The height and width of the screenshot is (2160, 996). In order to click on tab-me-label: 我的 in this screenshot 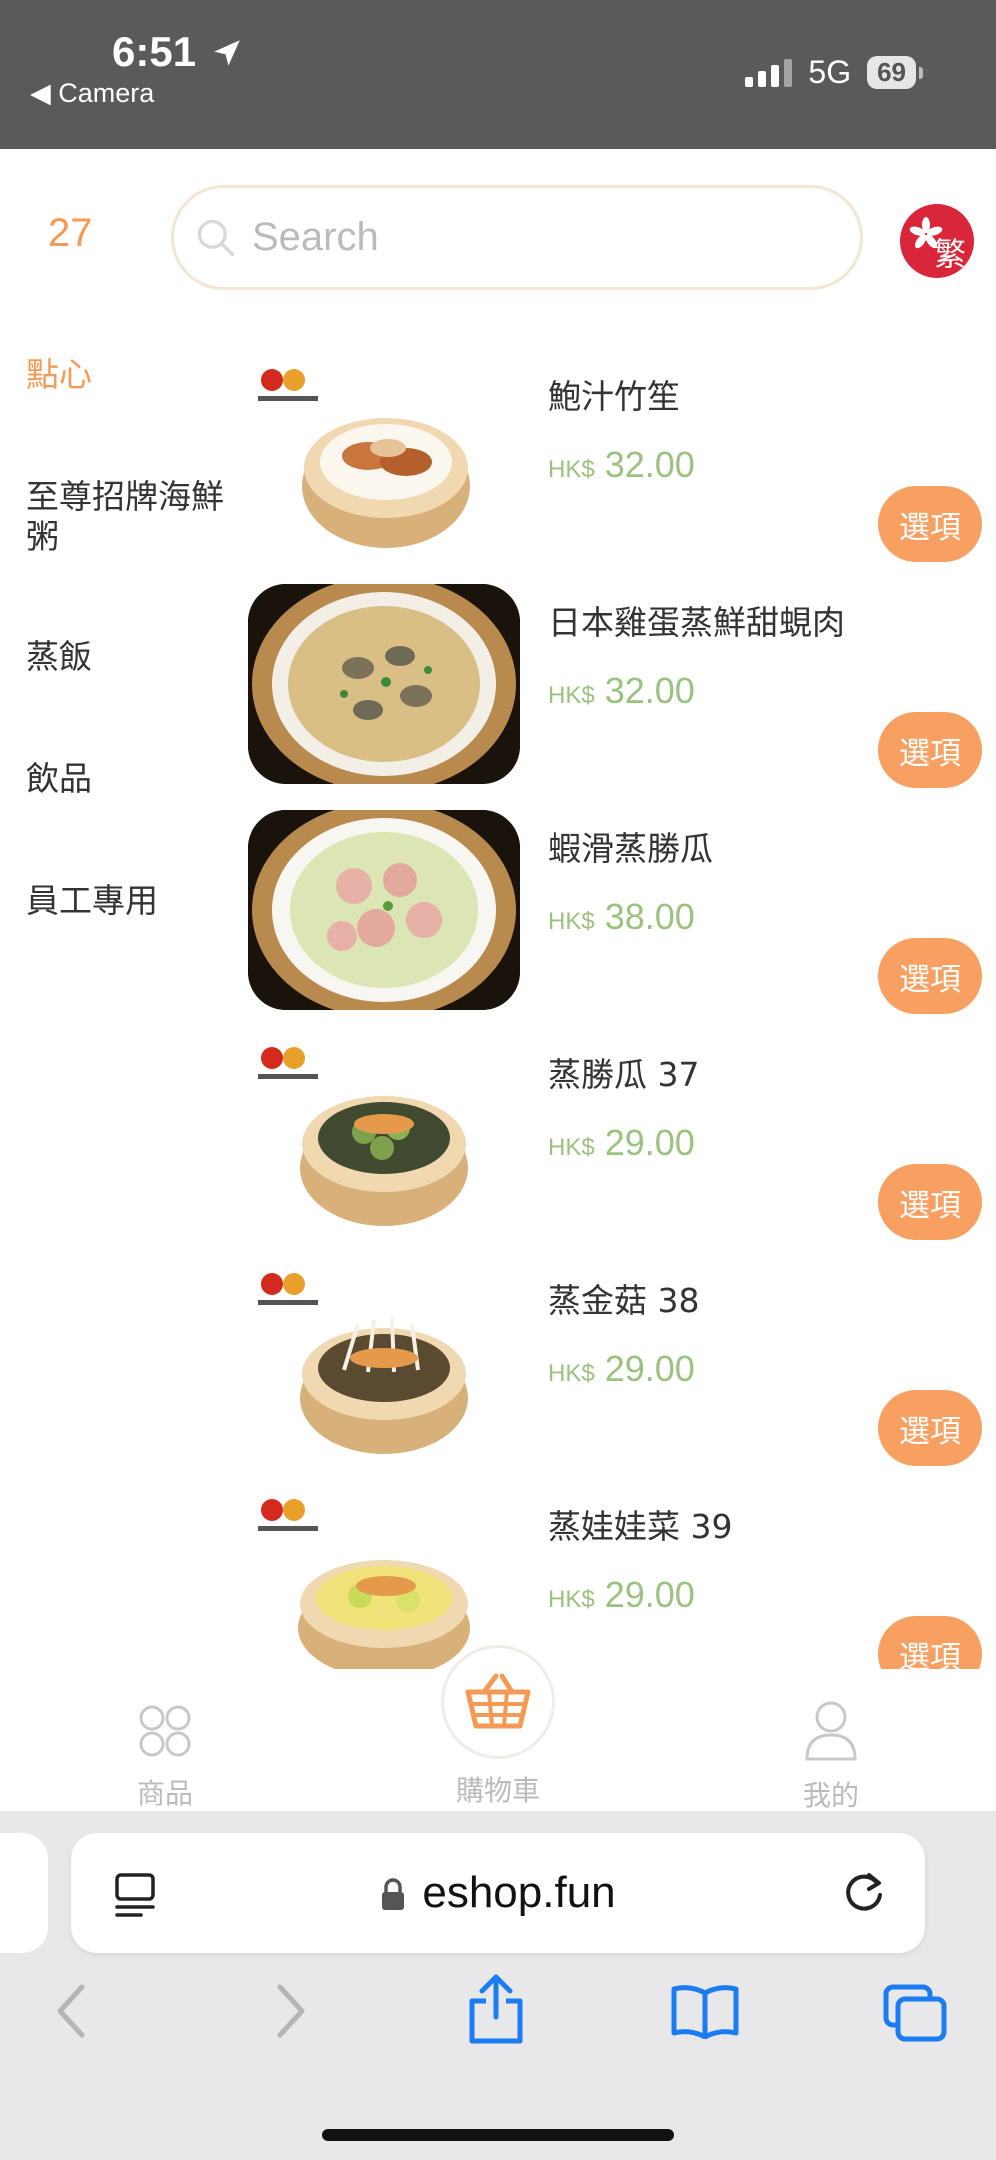, I will do `click(830, 1795)`.